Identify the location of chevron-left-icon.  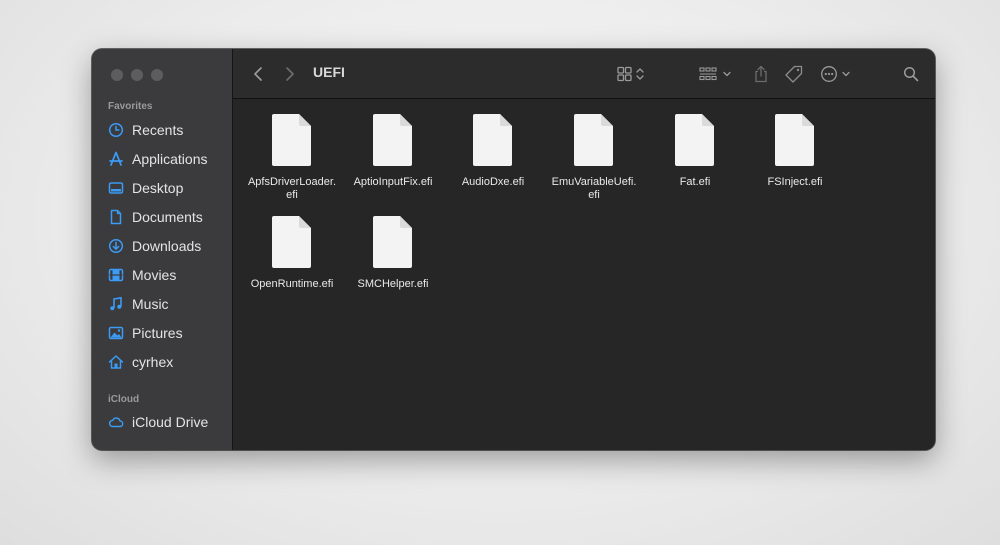
(258, 74).